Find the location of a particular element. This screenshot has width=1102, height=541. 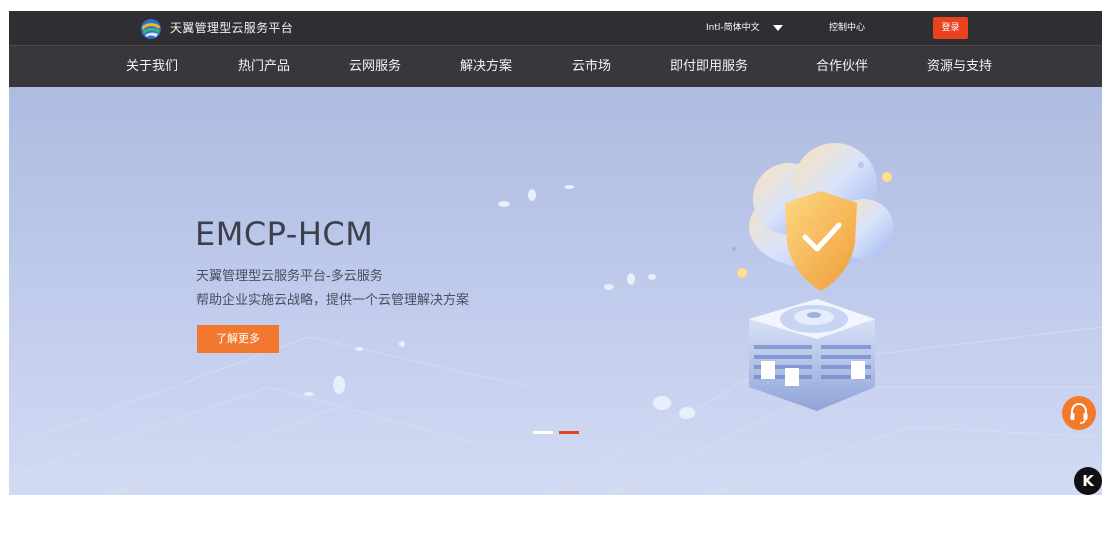

customer-support-button is located at coordinates (1079, 413).